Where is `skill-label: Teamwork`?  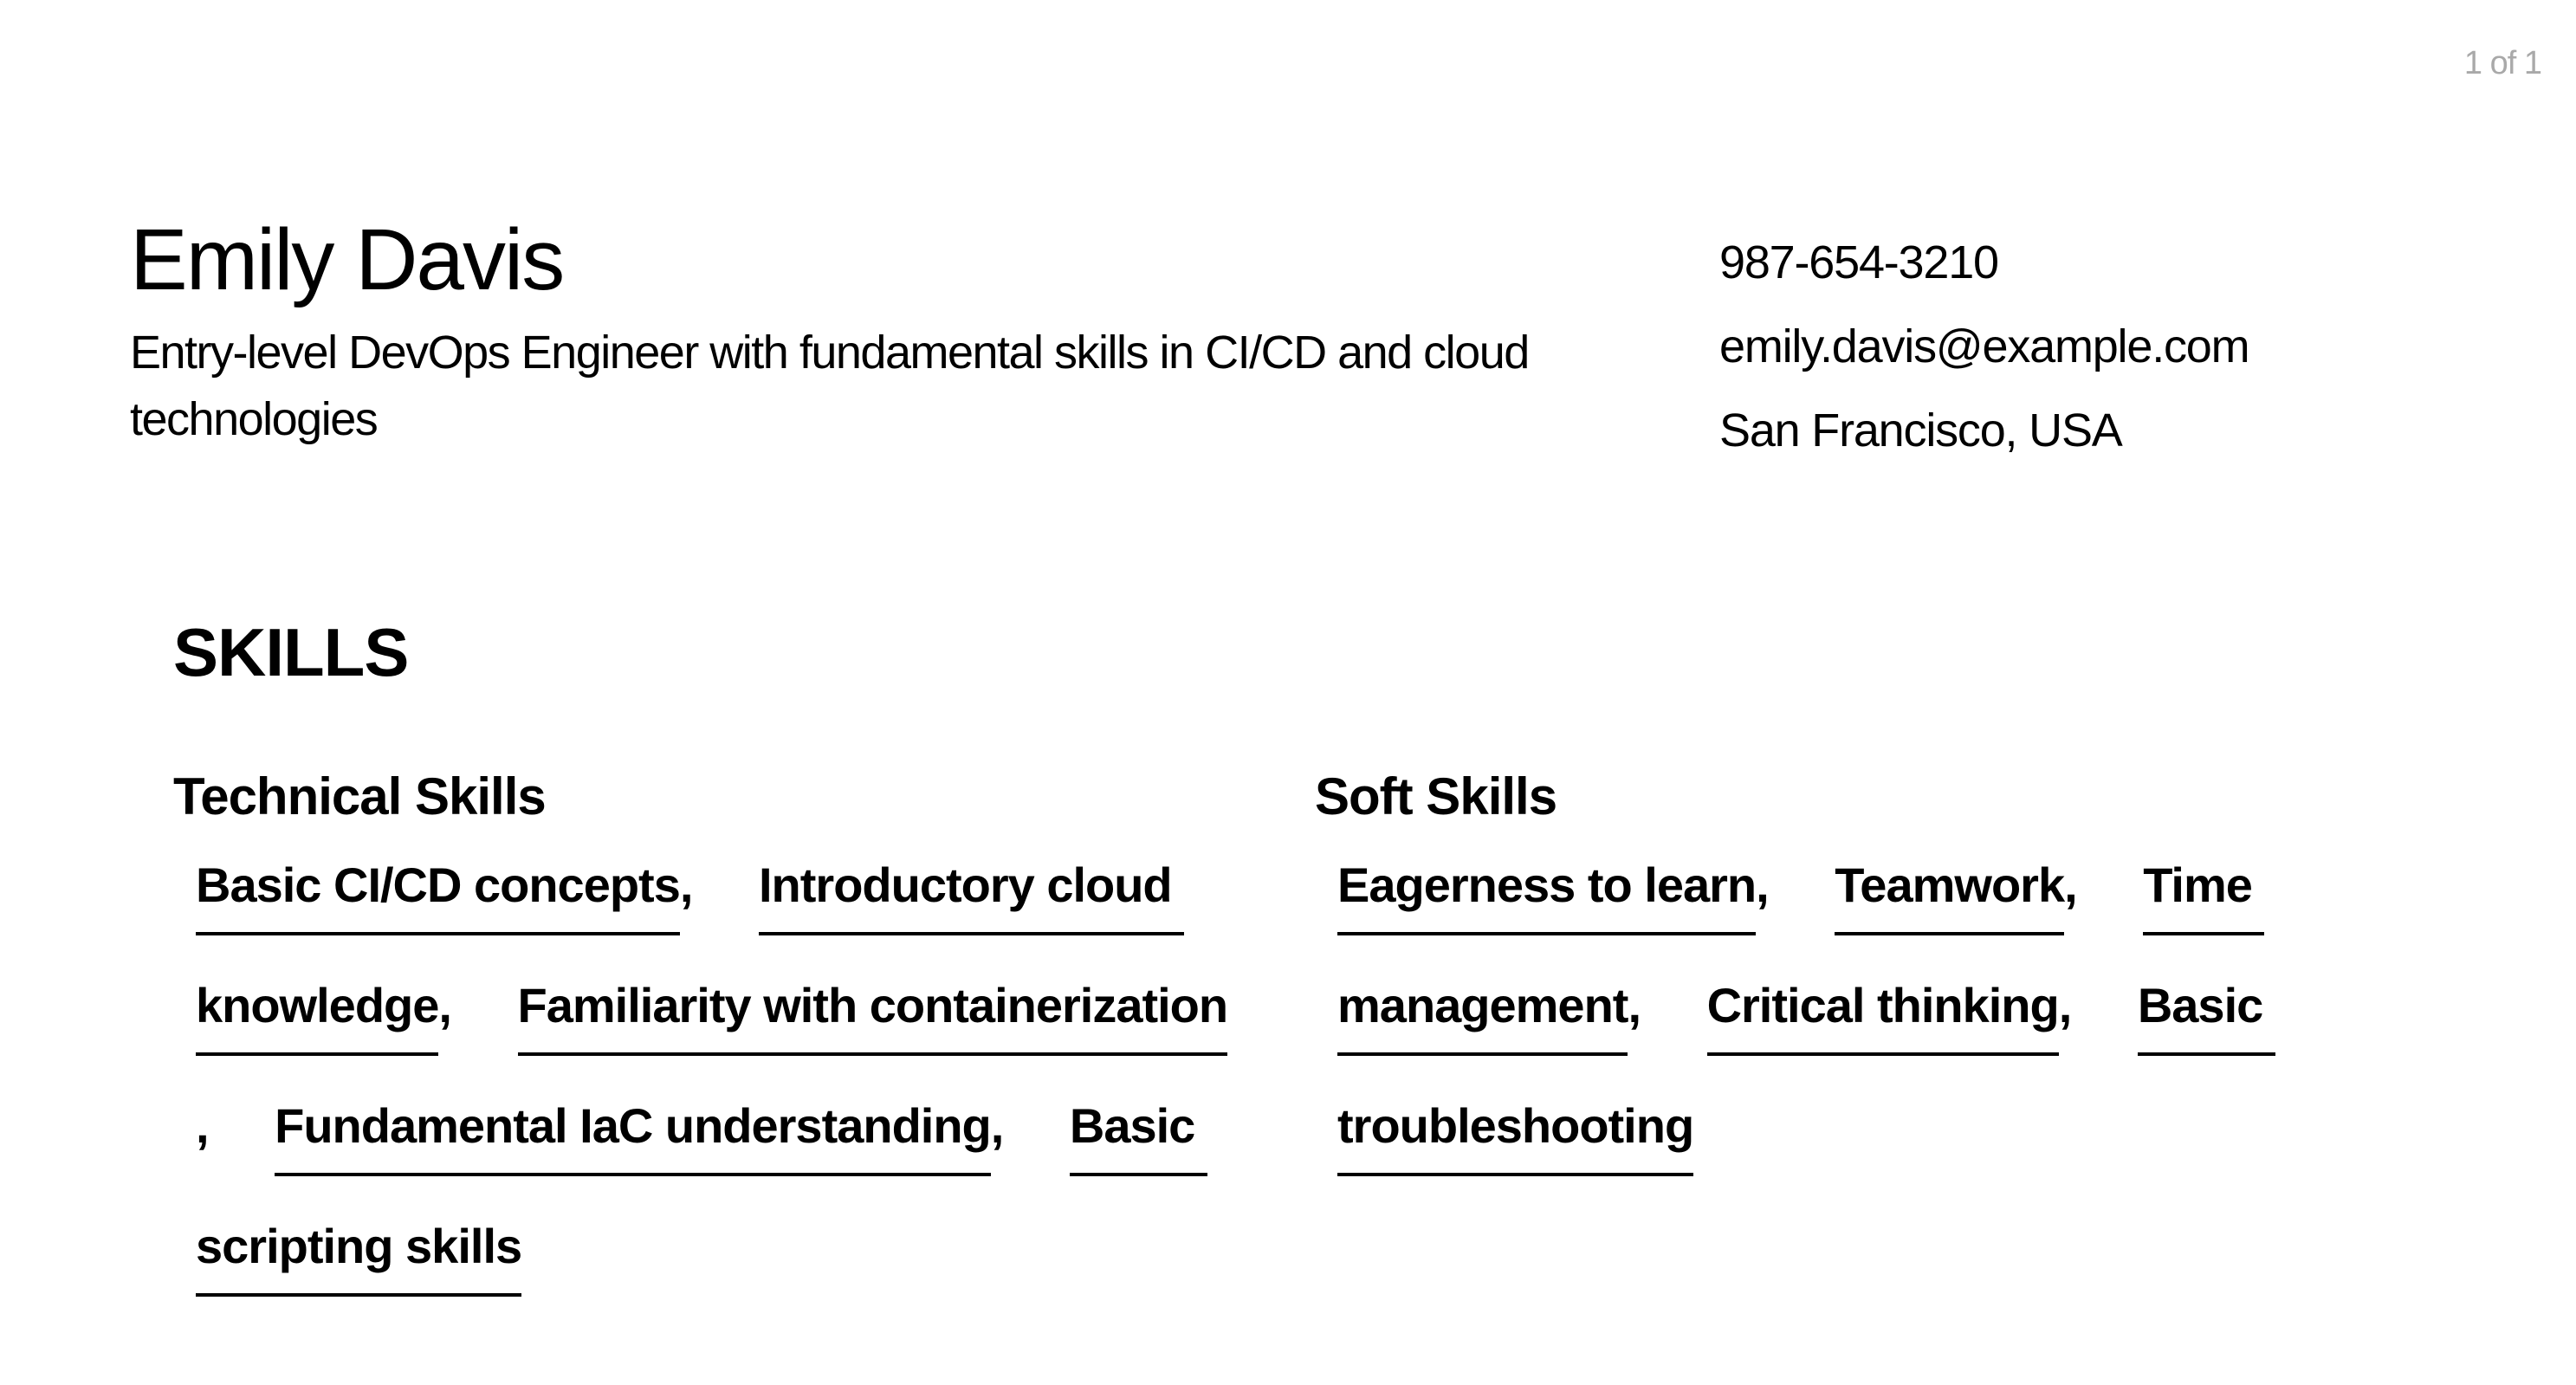 skill-label: Teamwork is located at coordinates (1950, 895).